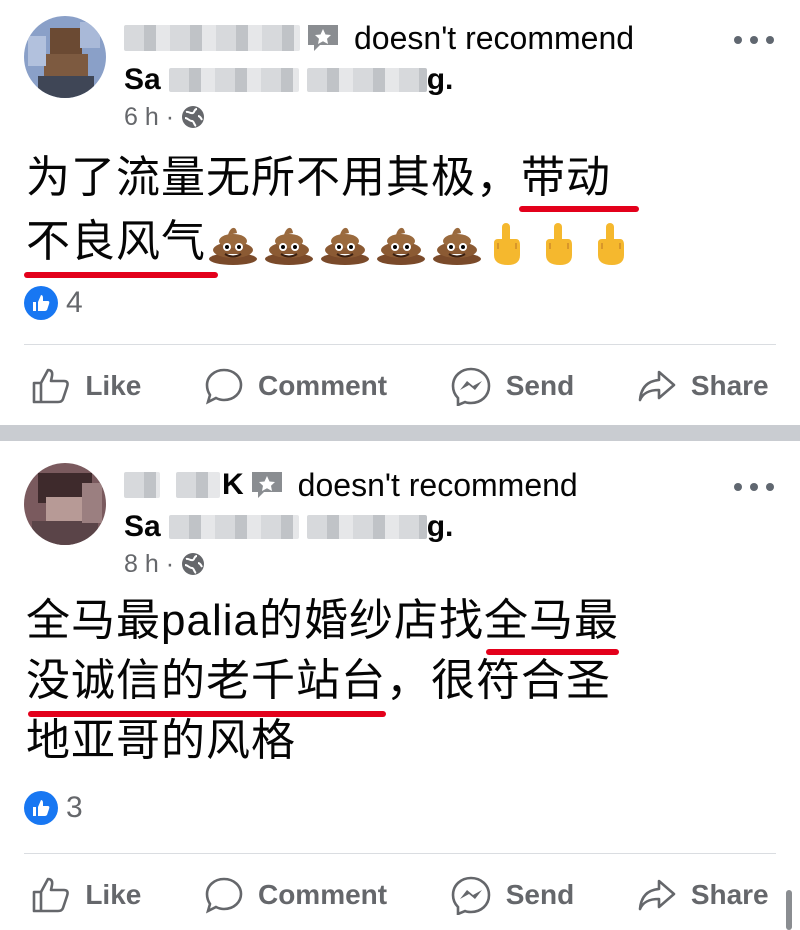 The height and width of the screenshot is (930, 800). Describe the element at coordinates (333, 213) in the screenshot. I see `post-text: 为了流量无所不用其极，带动 不良风气` at that location.